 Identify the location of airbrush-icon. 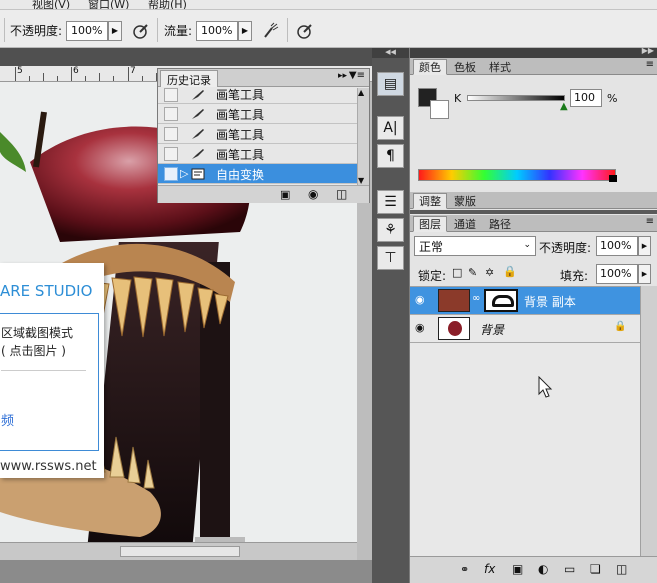
(271, 31).